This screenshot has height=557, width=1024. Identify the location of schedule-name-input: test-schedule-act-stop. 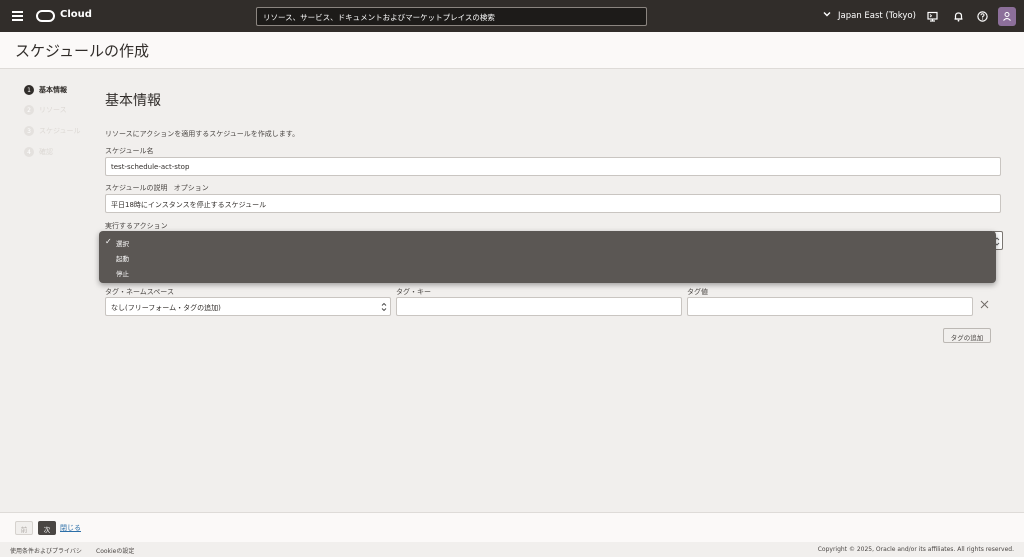
(553, 166).